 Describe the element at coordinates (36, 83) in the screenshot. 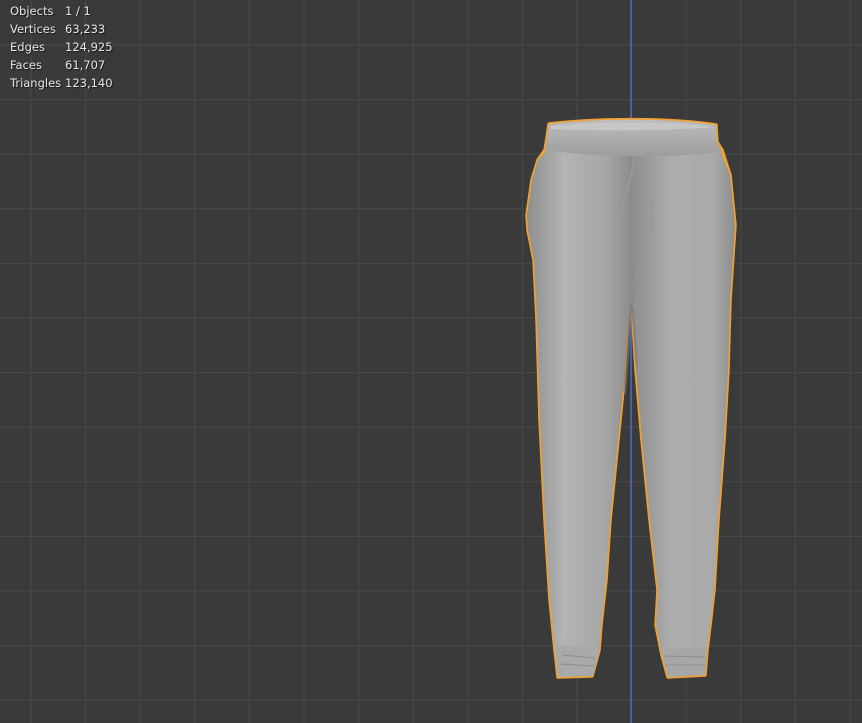

I see `stat-label: Triangles` at that location.